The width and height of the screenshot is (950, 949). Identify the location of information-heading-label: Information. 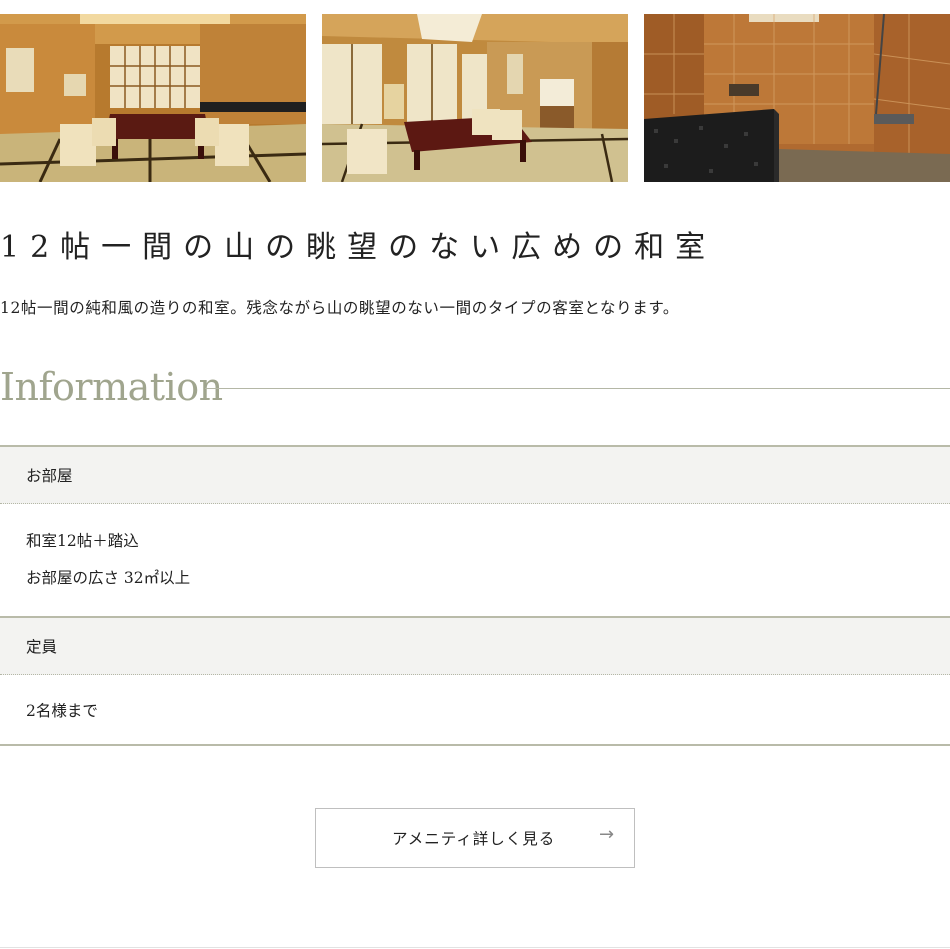
(111, 387).